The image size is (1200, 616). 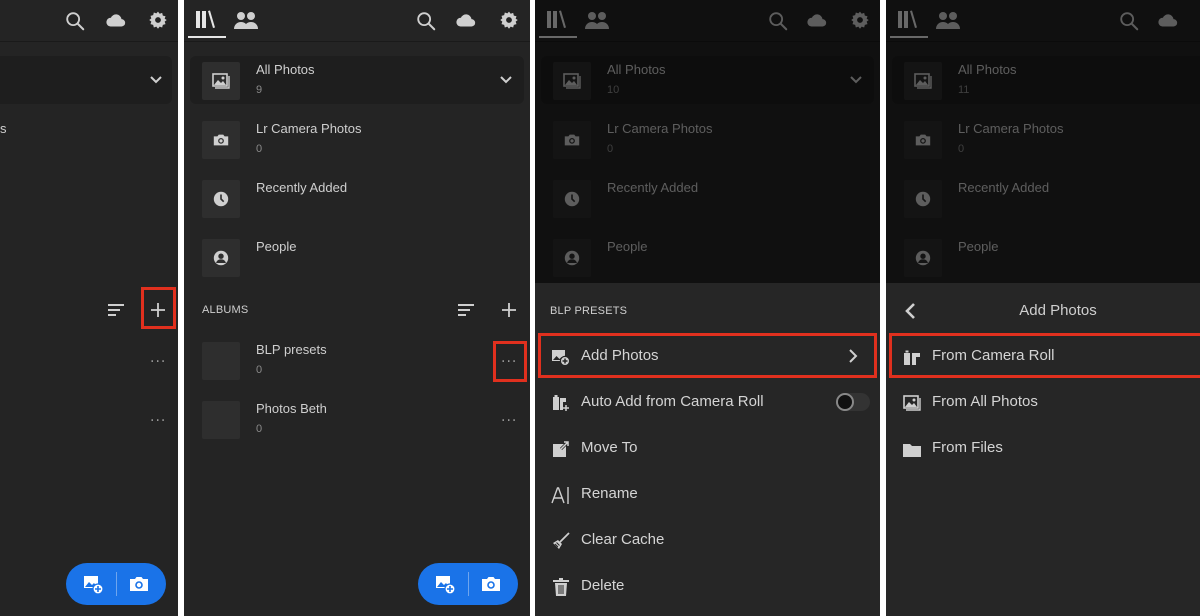 What do you see at coordinates (357, 144) in the screenshot?
I see `library-row-lr-camera: Lr Camera Photos 0` at bounding box center [357, 144].